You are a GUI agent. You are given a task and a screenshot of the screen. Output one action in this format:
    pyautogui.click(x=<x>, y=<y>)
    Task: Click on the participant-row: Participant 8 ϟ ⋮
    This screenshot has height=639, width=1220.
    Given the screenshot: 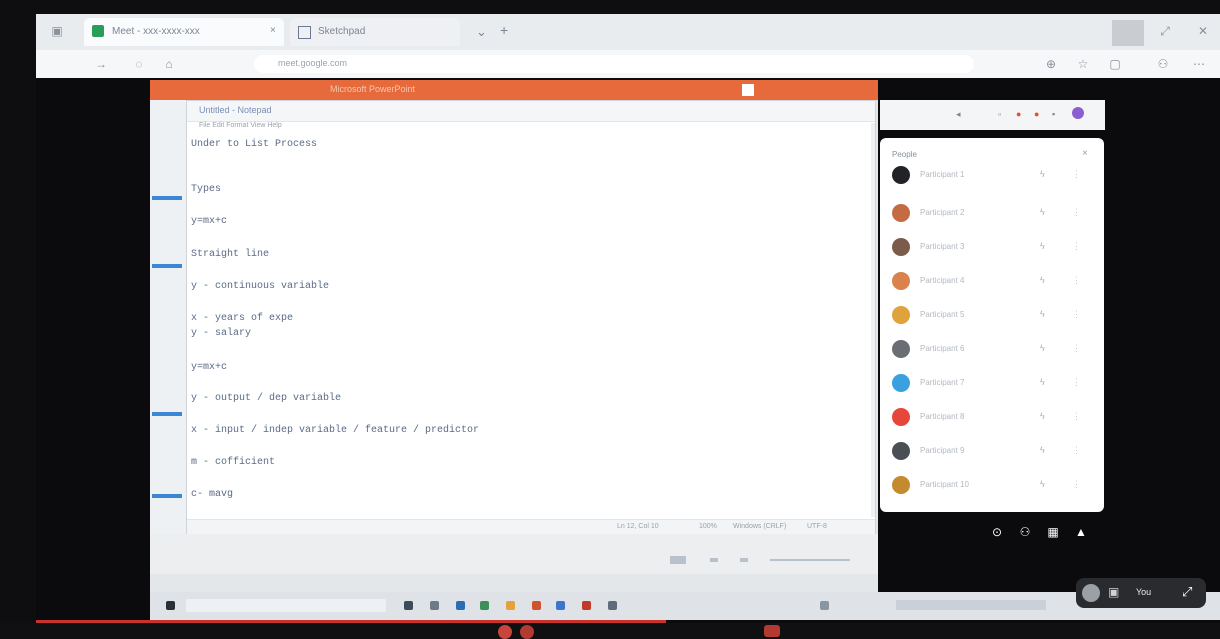 What is the action you would take?
    pyautogui.click(x=992, y=417)
    